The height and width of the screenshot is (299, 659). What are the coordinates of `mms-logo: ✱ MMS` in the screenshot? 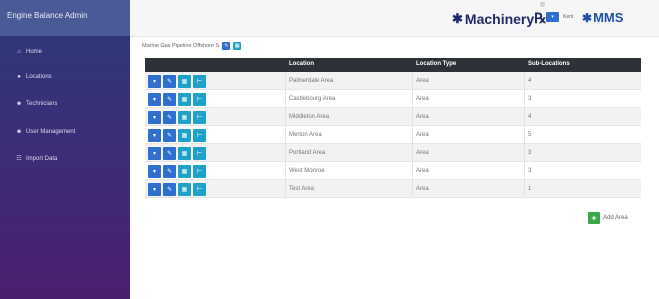 It's located at (602, 17).